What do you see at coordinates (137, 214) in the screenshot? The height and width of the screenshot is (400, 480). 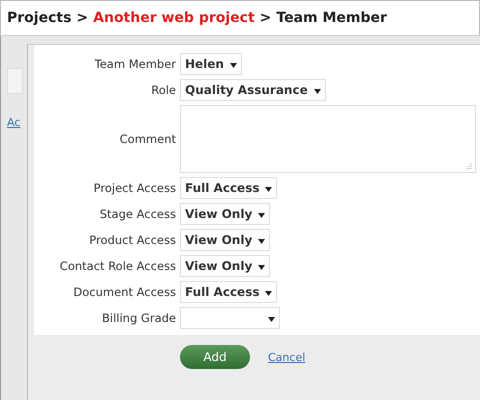 I see `field-label: Stage Access` at bounding box center [137, 214].